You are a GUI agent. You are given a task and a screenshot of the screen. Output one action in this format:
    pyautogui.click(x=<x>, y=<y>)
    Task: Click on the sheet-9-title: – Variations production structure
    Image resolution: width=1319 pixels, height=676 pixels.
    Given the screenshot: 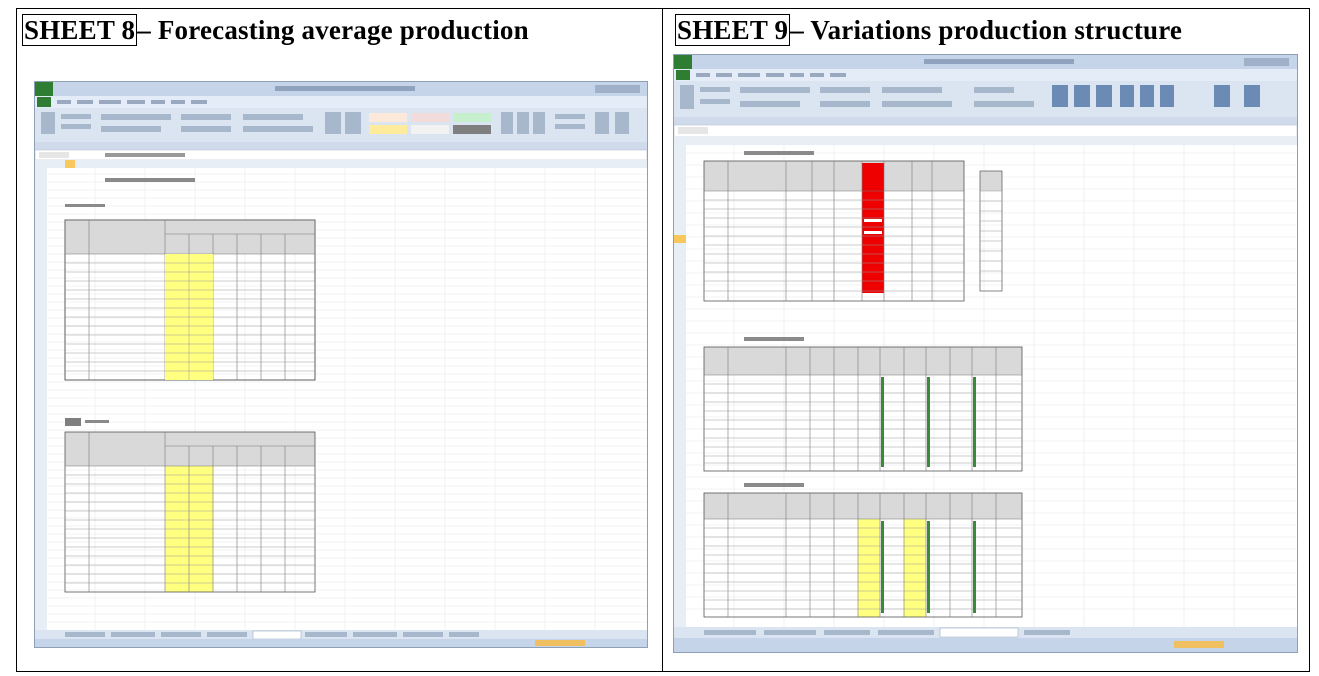 What is the action you would take?
    pyautogui.click(x=986, y=30)
    